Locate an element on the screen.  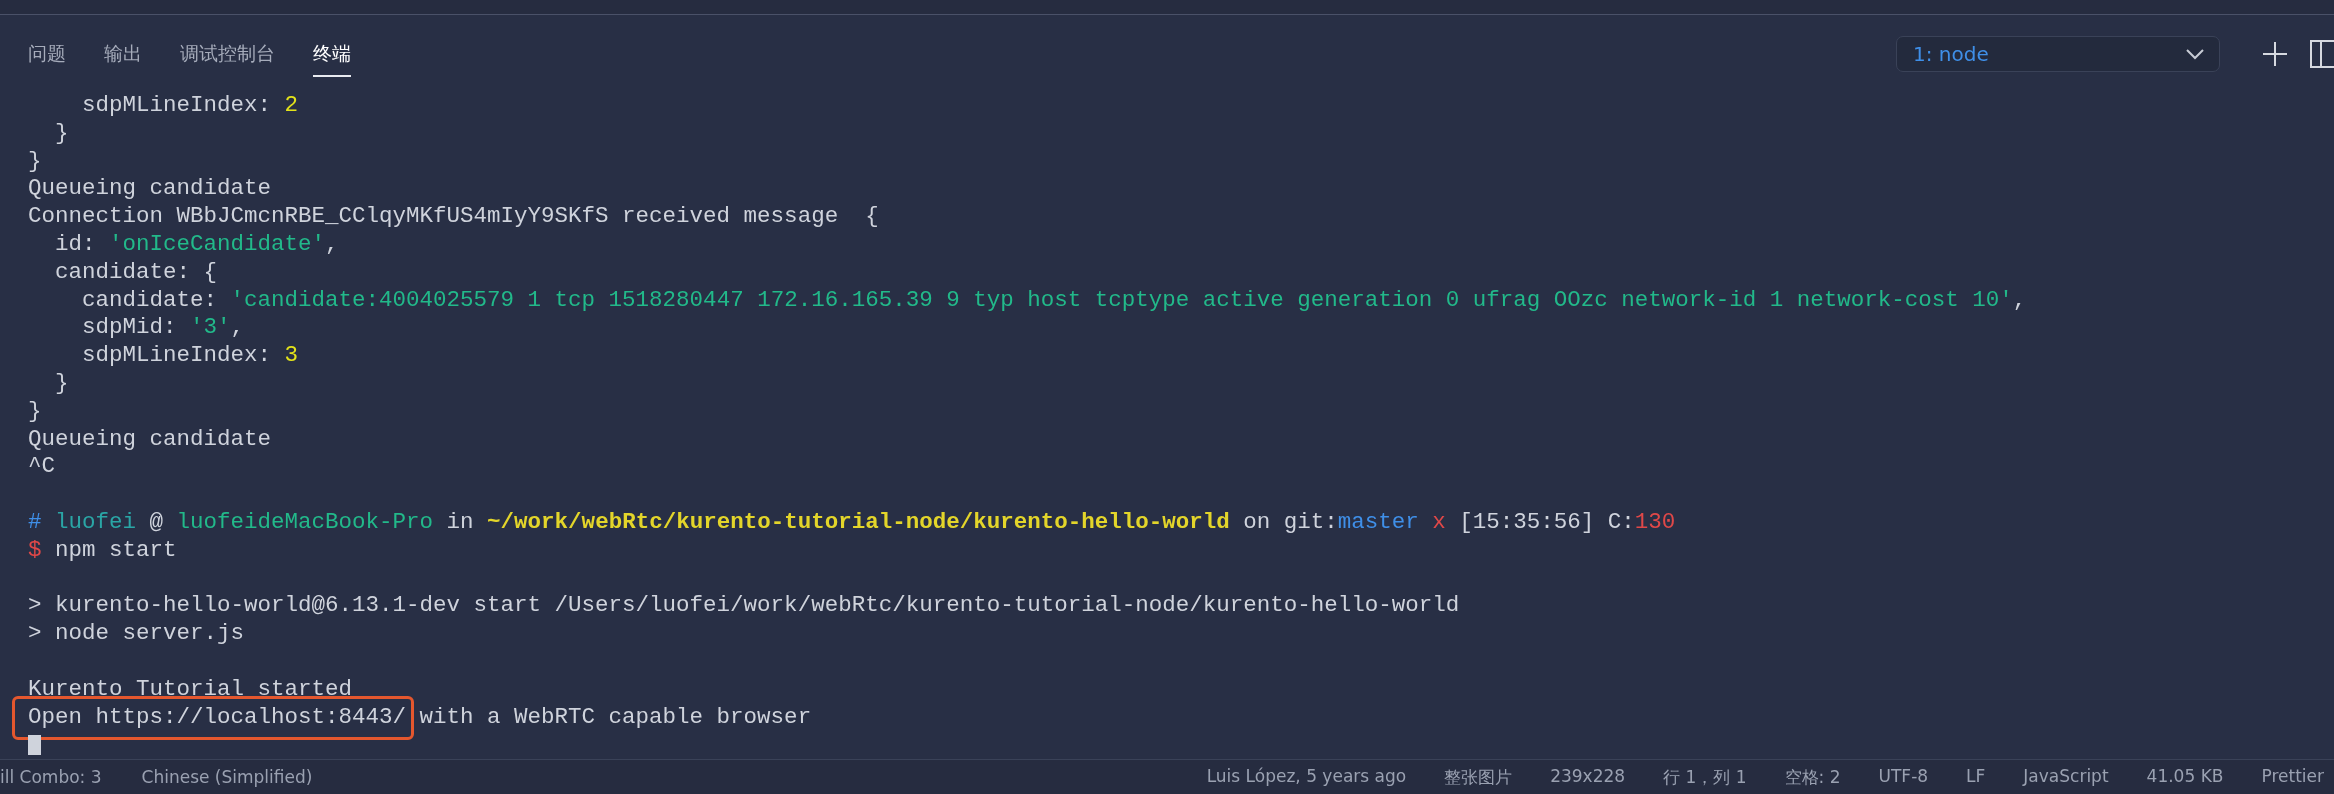
terminal-line: $ npm start is located at coordinates (102, 550).